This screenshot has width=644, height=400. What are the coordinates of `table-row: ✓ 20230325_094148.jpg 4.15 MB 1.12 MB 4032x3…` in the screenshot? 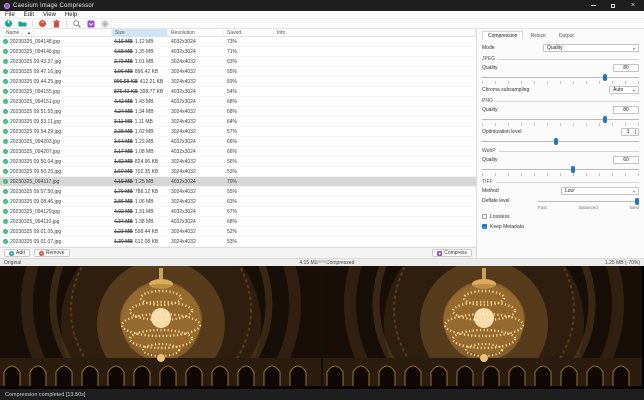 It's located at (238, 42).